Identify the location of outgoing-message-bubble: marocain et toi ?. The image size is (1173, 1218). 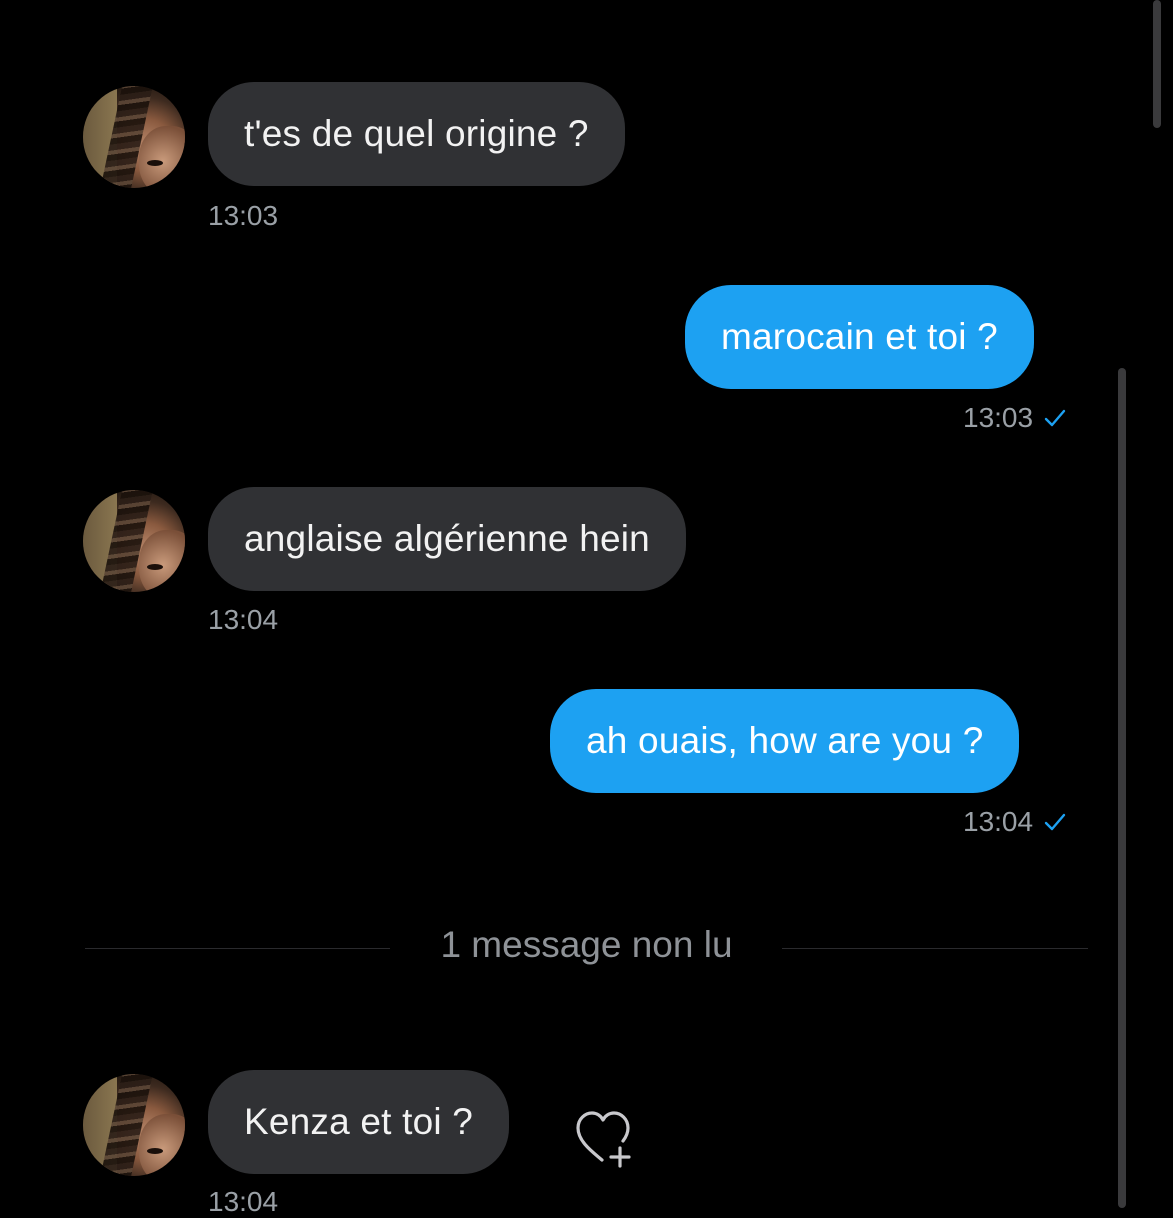
(859, 337).